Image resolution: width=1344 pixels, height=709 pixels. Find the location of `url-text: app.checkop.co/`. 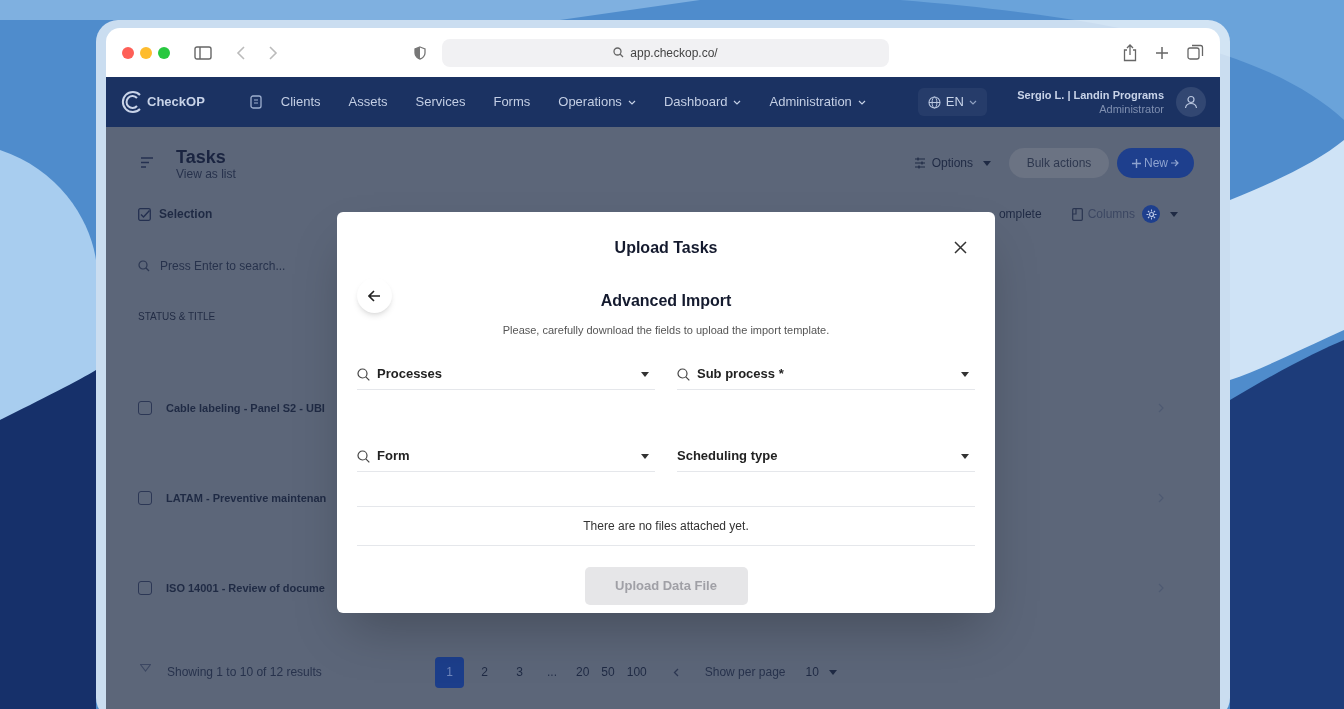

url-text: app.checkop.co/ is located at coordinates (674, 53).